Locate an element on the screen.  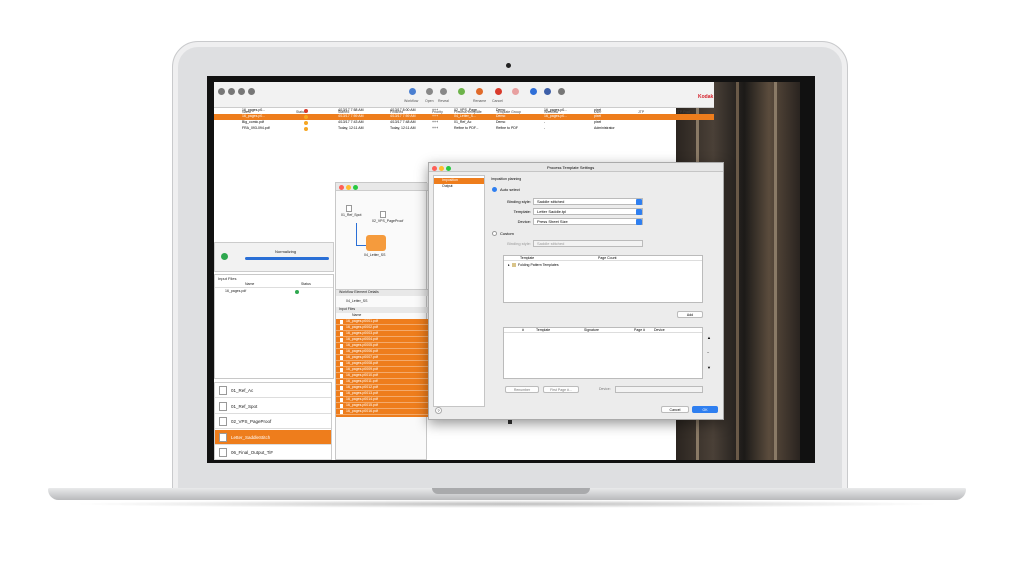
cancel-label: Cancel is located at coordinates (497, 101).